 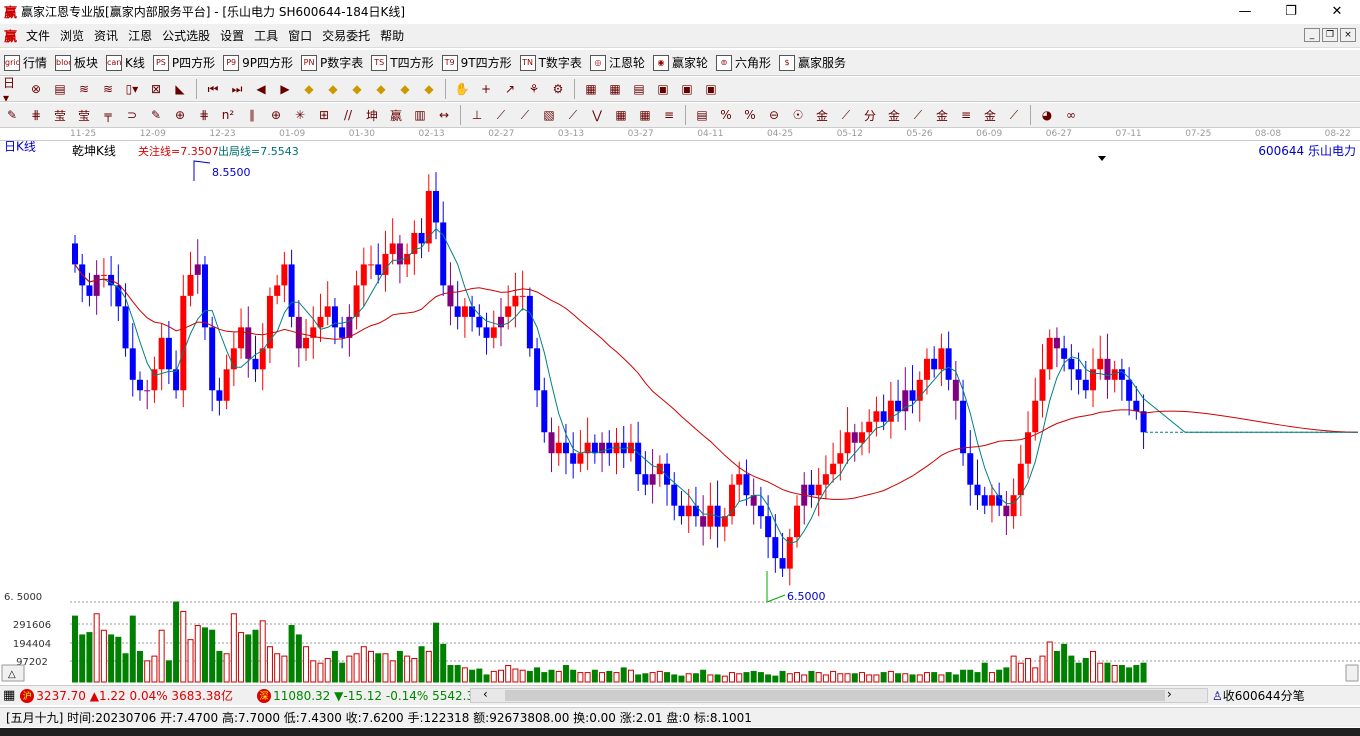 What do you see at coordinates (615, 89) in the screenshot?
I see `nav-tool-24-icon: ▦` at bounding box center [615, 89].